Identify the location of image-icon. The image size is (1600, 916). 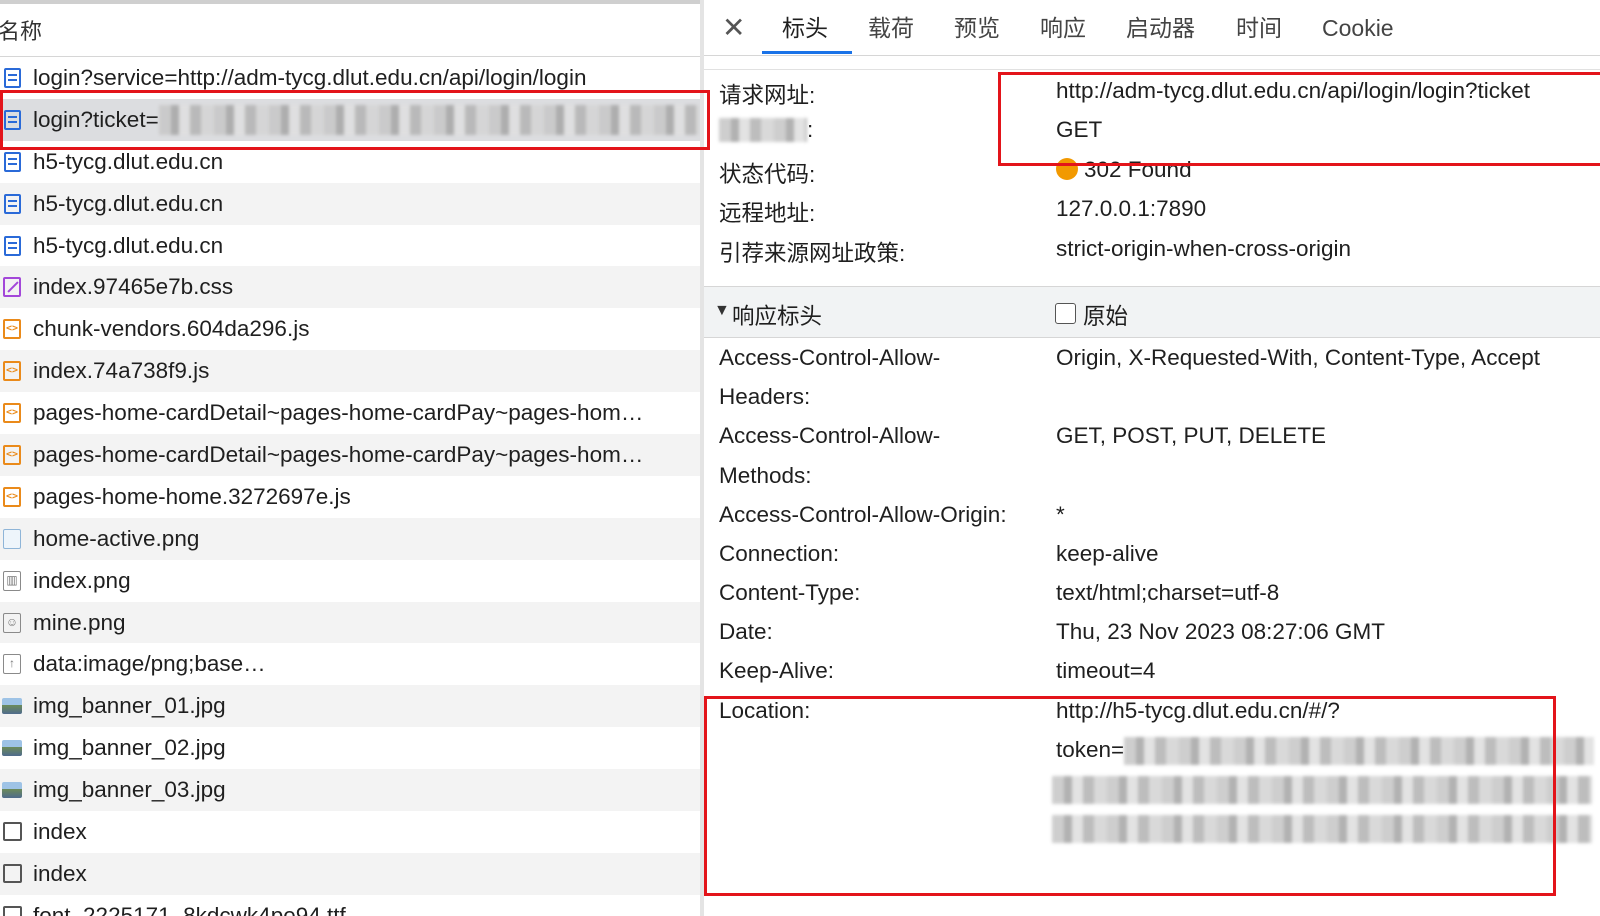
(12, 539).